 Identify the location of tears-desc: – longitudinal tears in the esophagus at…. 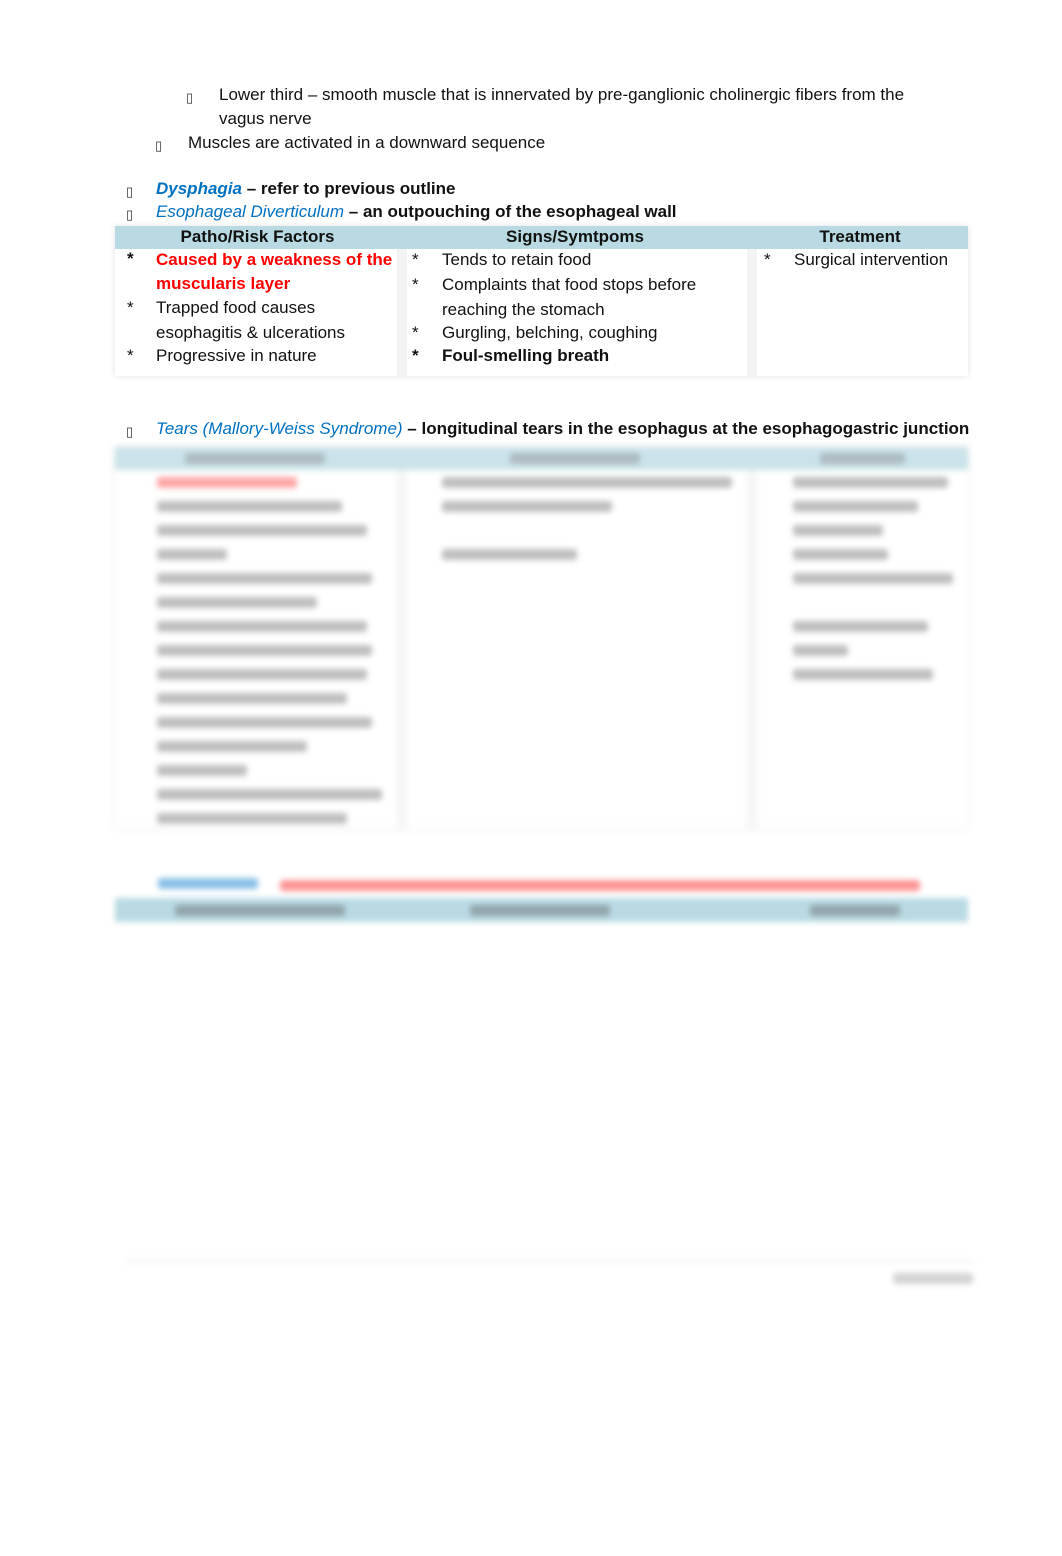
(688, 428).